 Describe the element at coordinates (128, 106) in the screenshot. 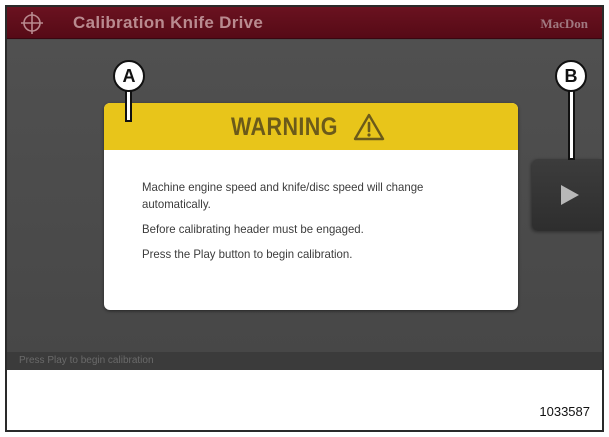

I see `callout-a-leader` at that location.